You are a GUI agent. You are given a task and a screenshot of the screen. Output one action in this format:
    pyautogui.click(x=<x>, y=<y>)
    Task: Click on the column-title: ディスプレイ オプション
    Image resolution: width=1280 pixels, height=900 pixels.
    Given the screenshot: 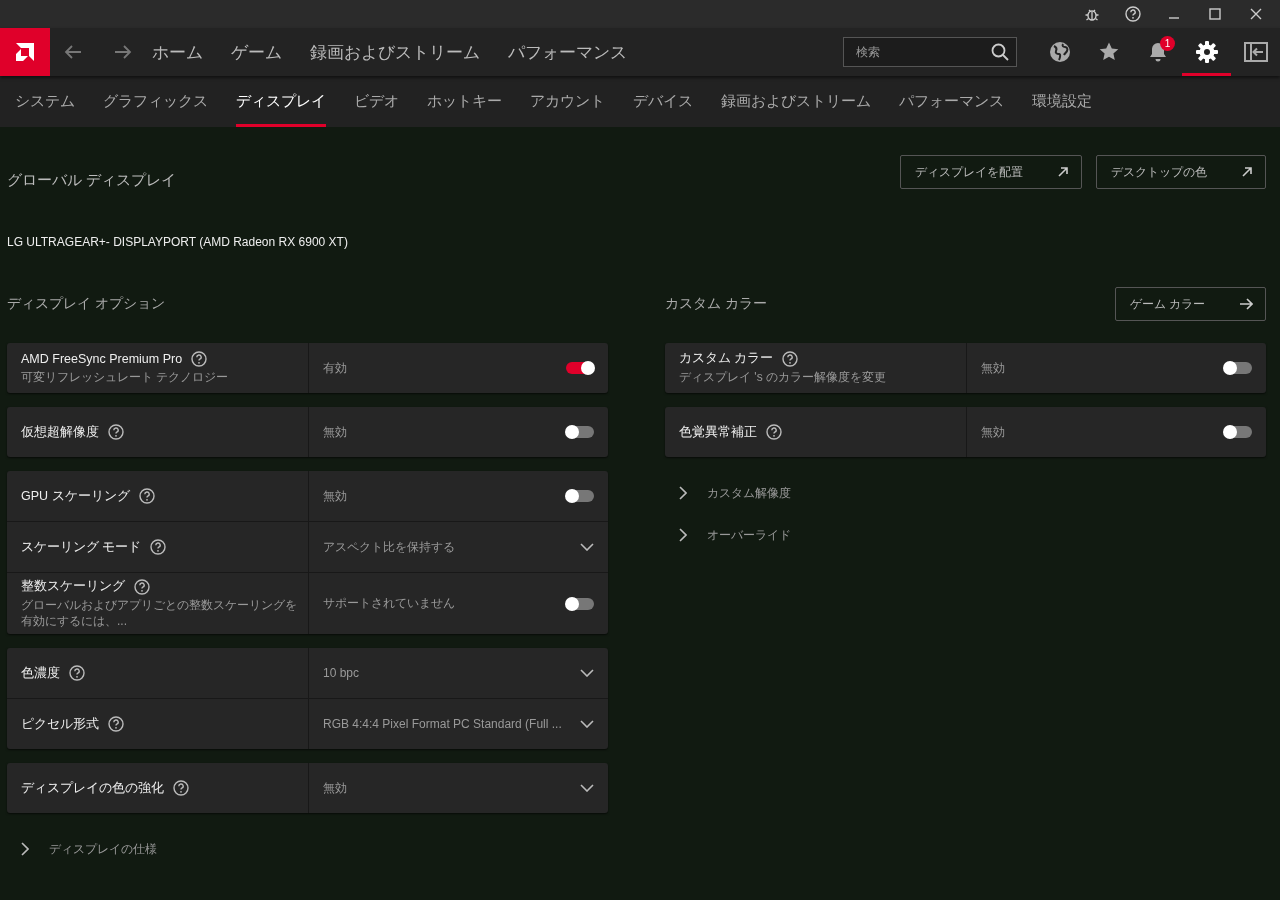 What is the action you would take?
    pyautogui.click(x=86, y=304)
    